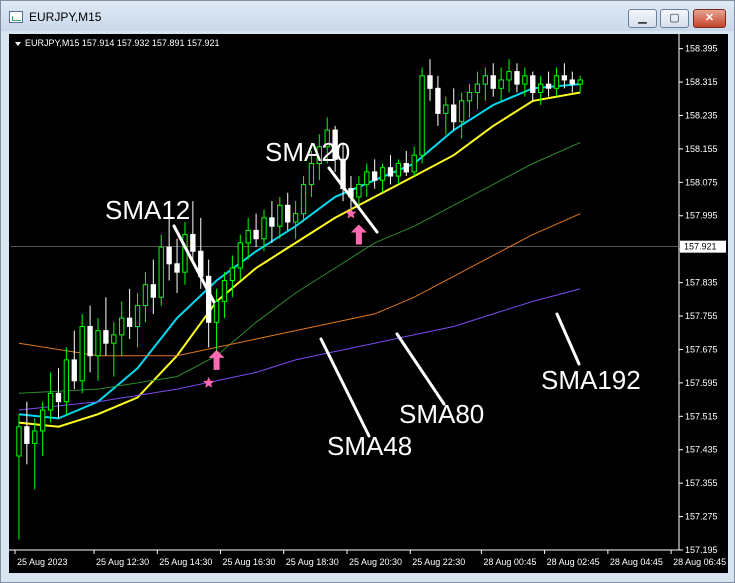 The width and height of the screenshot is (735, 583). I want to click on label-sma12: SMA12, so click(147, 210).